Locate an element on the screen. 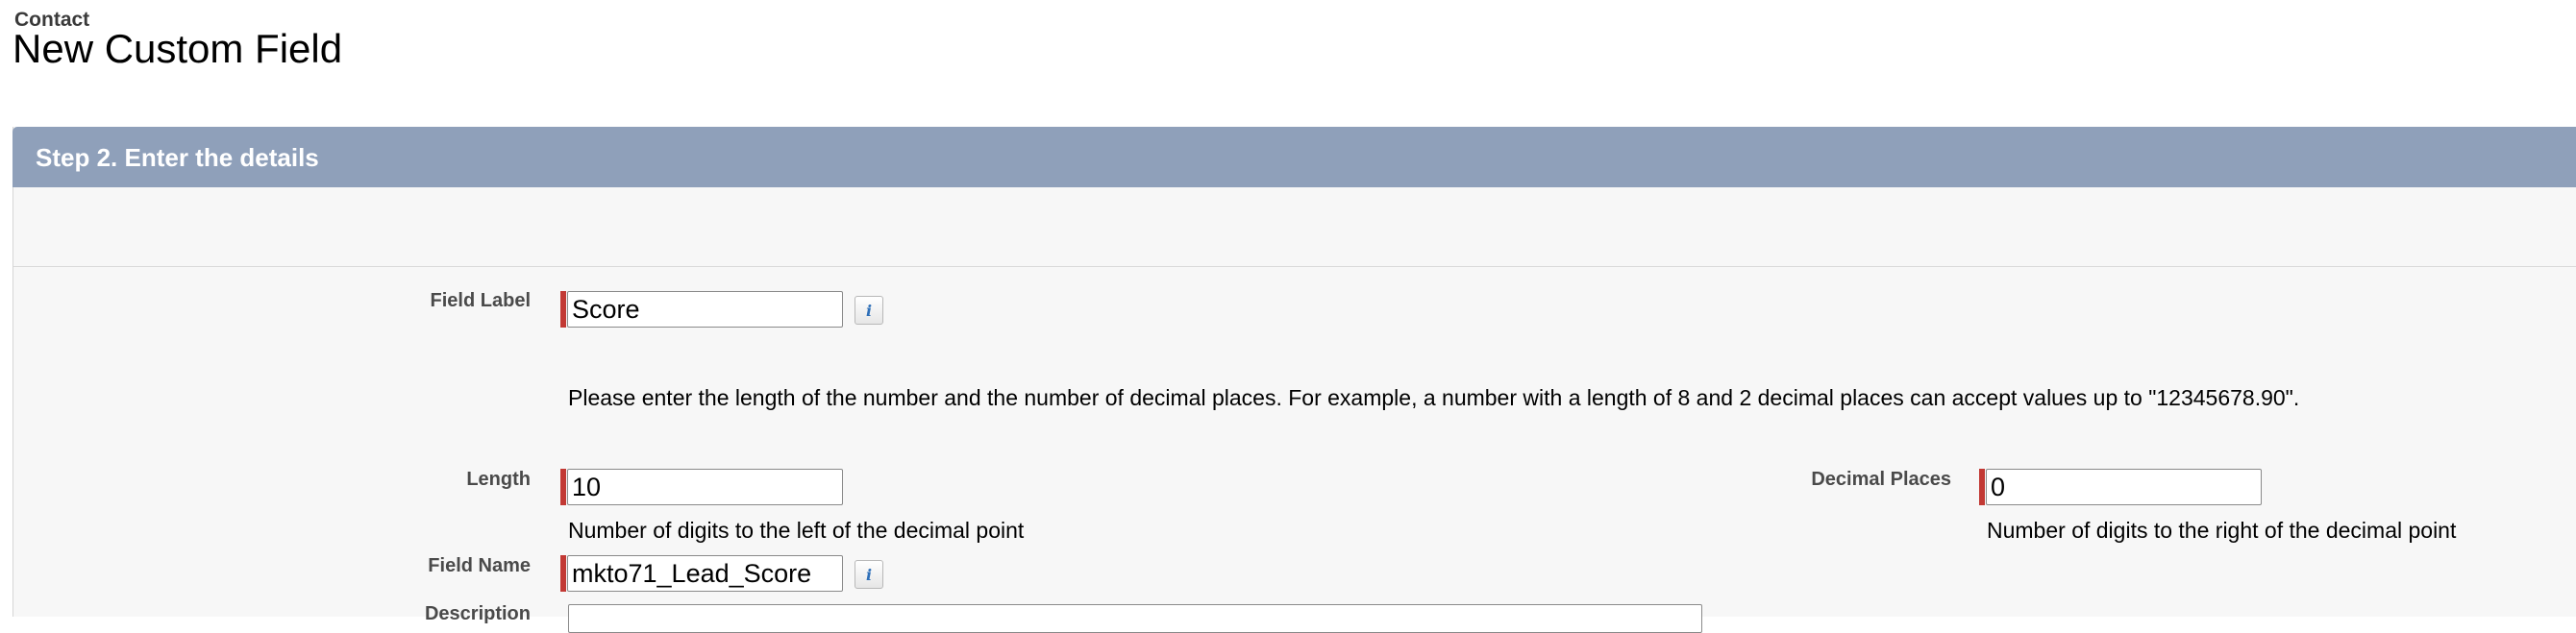  description-label: Description is located at coordinates (477, 614).